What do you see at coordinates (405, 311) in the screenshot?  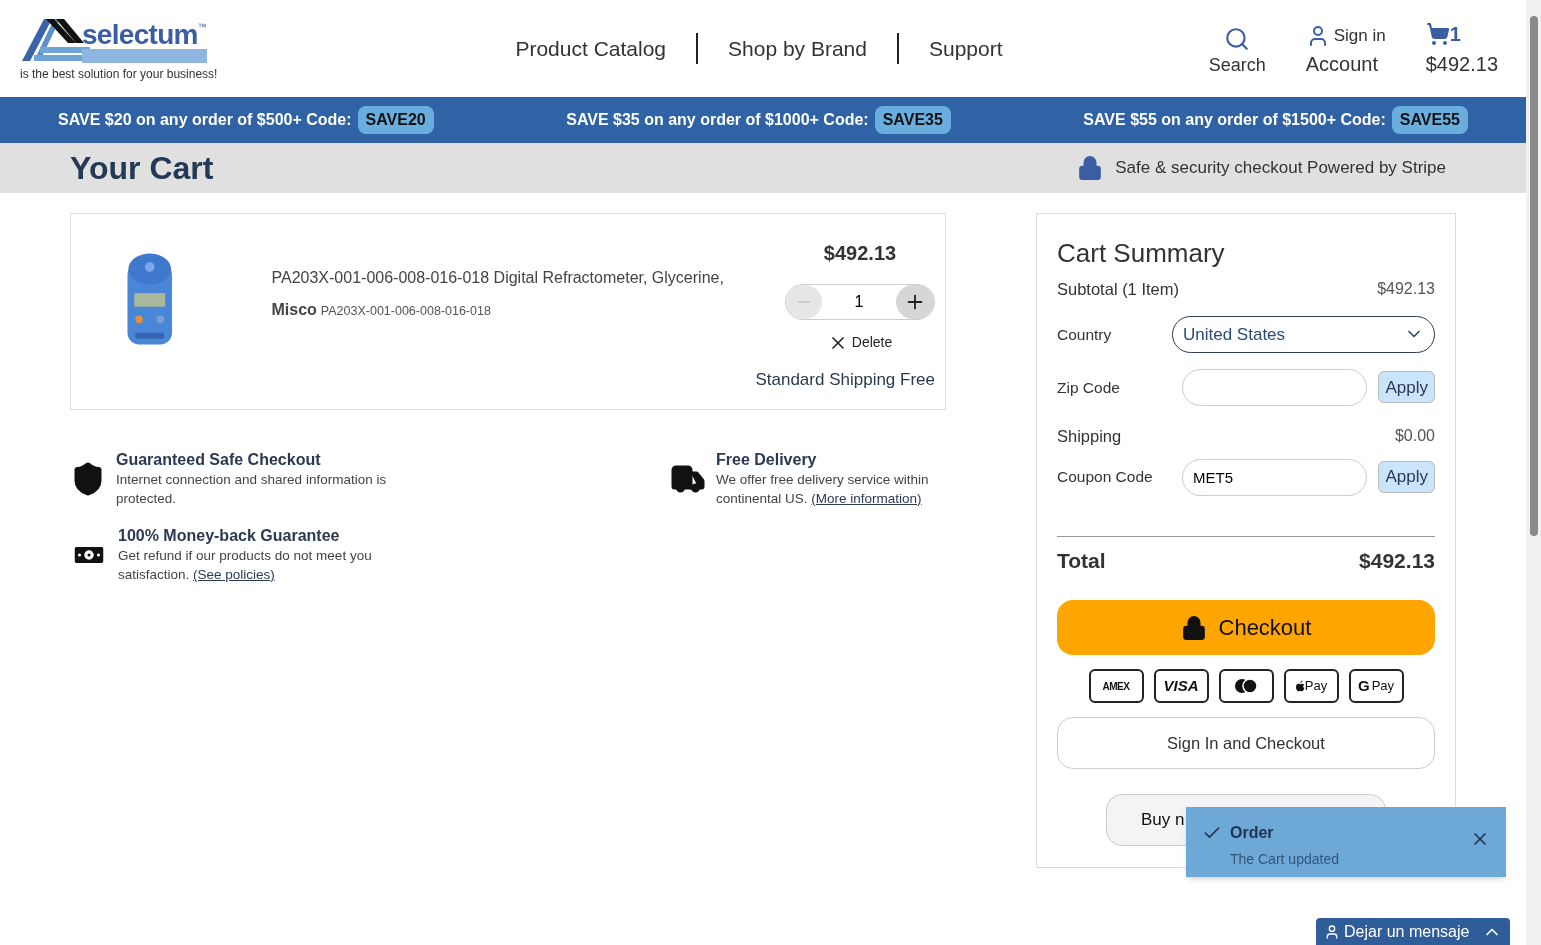 I see `product-sku: PA203X-001-006-008-016-018` at bounding box center [405, 311].